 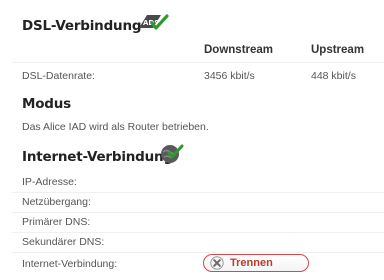 I want to click on disconnect-button: Trennen, so click(x=256, y=263).